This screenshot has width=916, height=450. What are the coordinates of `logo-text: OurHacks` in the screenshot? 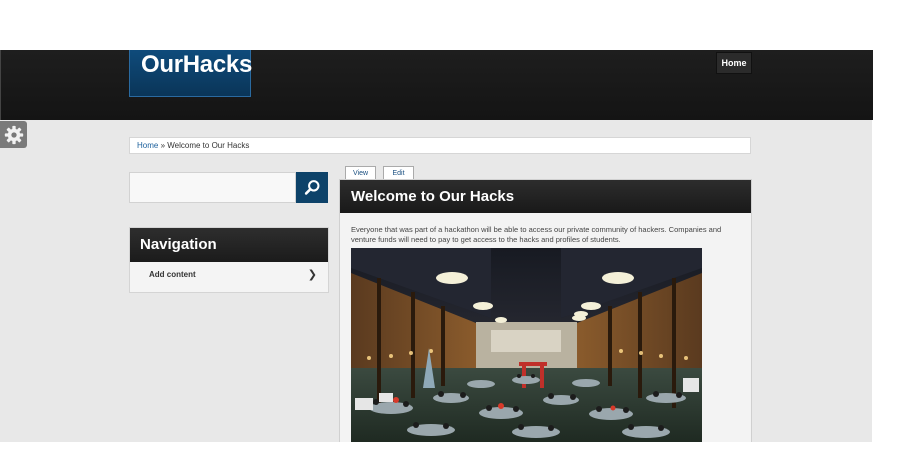 It's located at (196, 64).